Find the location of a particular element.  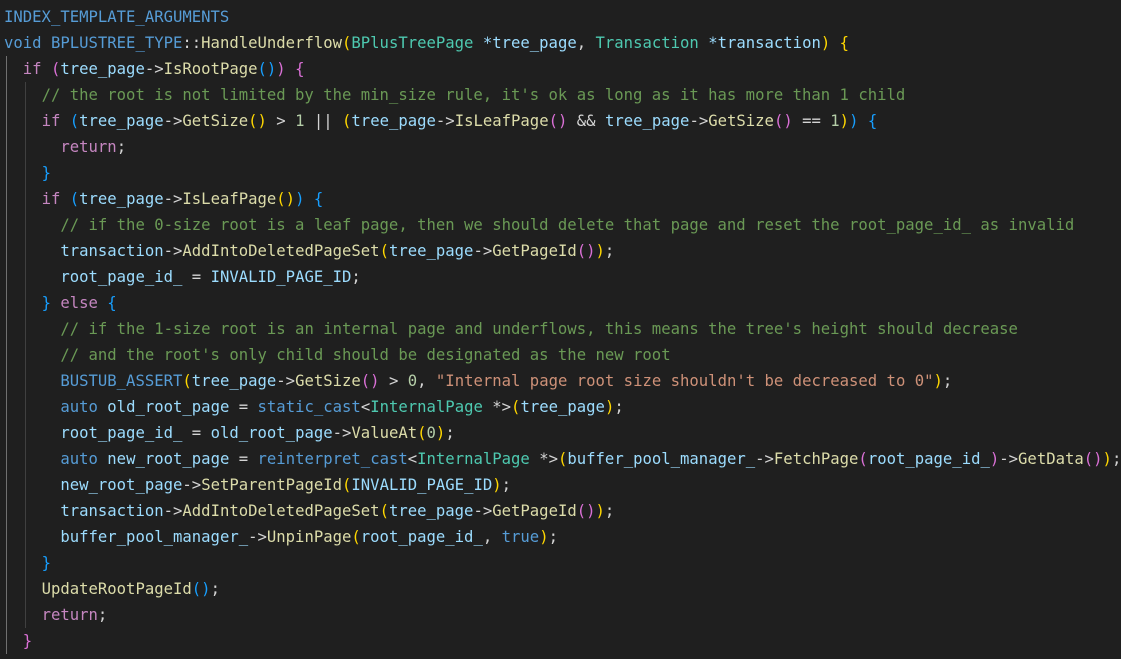

code-line: UpdateRootPageId(); is located at coordinates (112, 589).